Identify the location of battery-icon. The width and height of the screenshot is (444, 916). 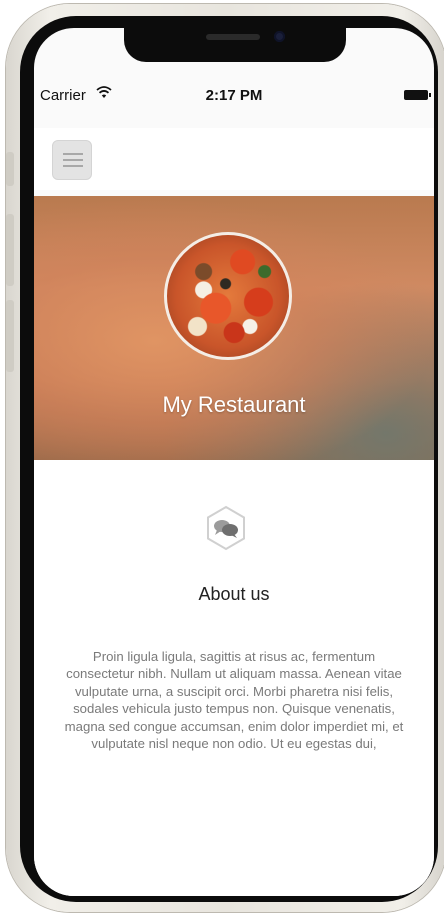
(417, 95).